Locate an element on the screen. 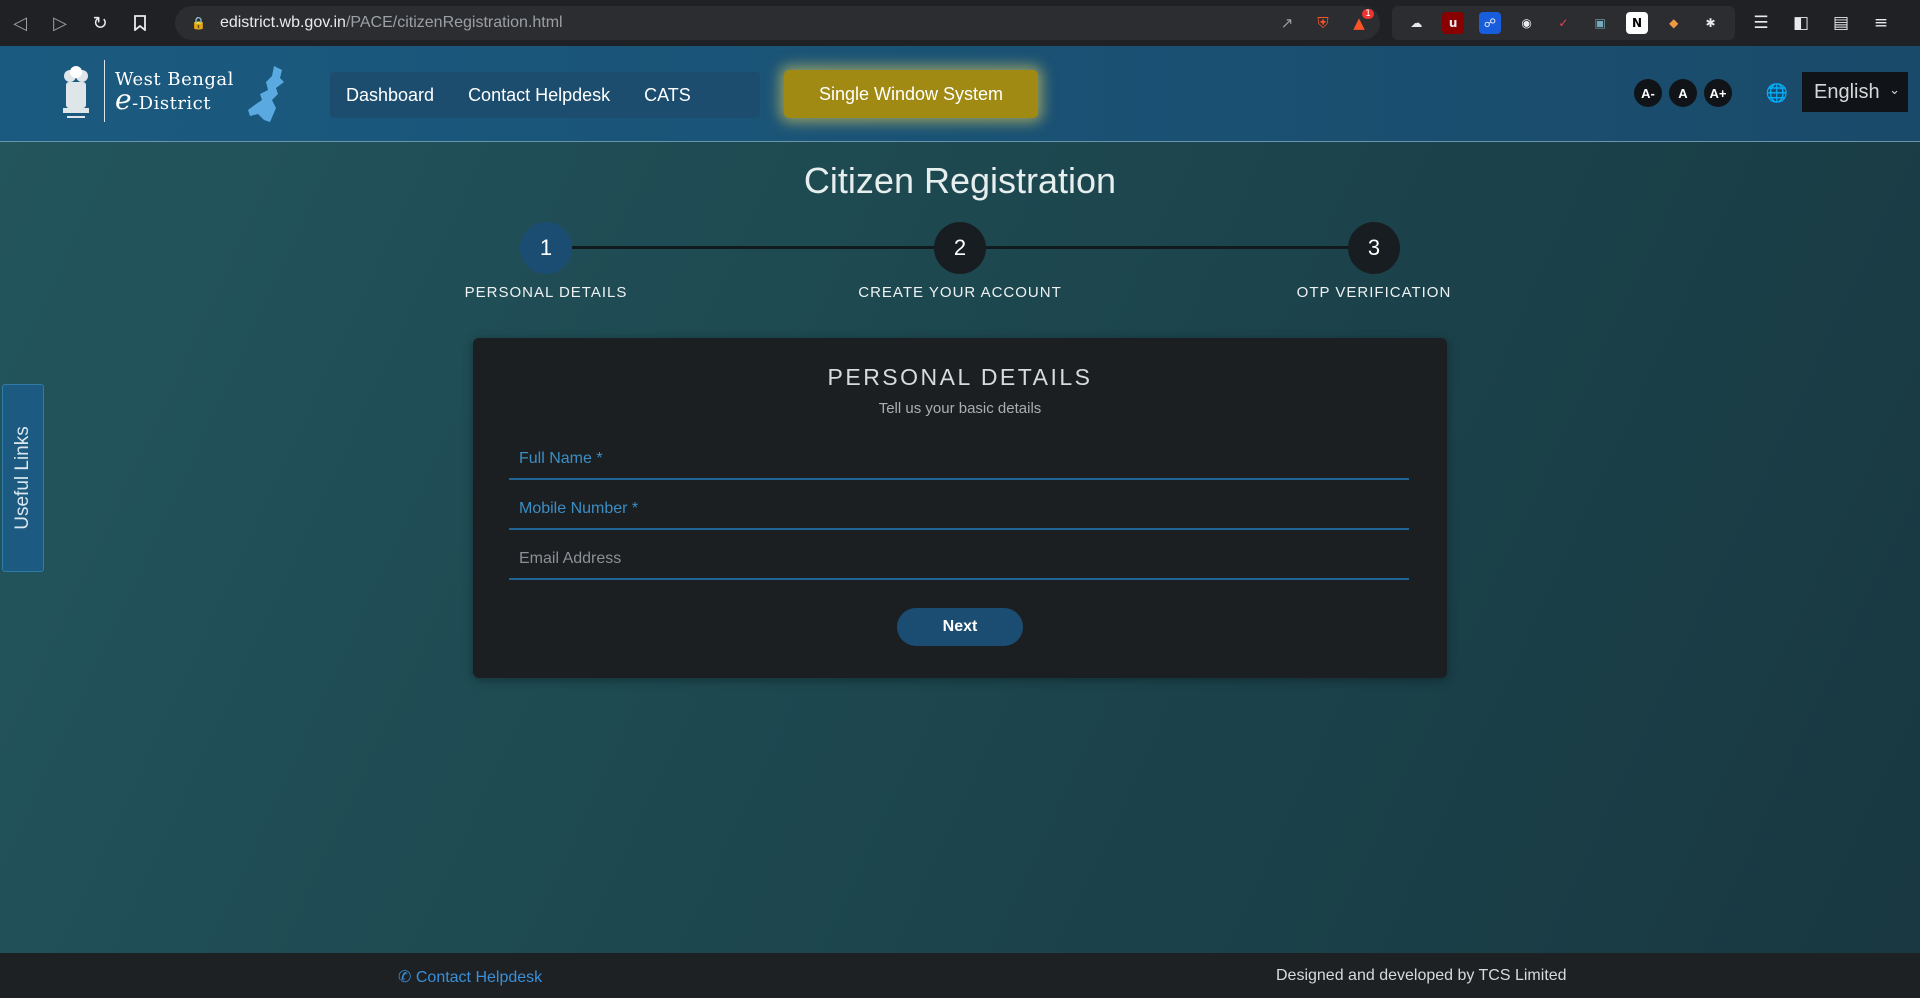  footer-contact-helpdesk-link: ✆ Contact Helpdesk is located at coordinates (470, 977).